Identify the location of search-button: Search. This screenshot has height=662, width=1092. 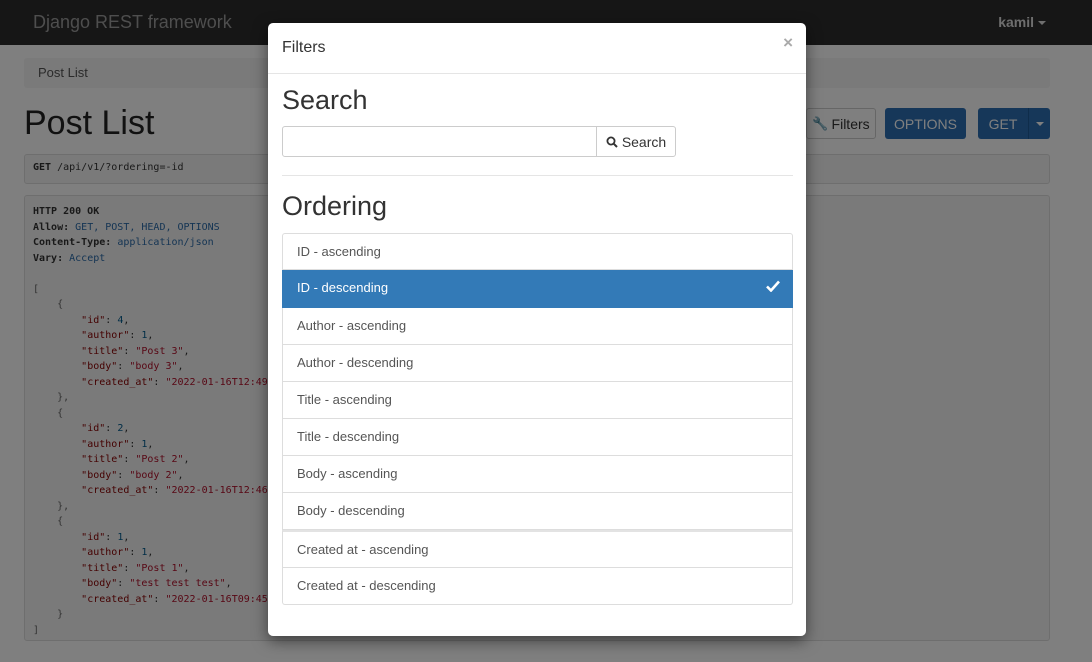
(636, 141).